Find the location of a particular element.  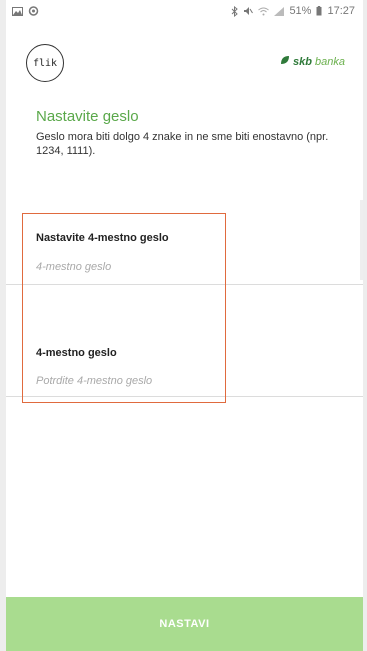

signal-icon is located at coordinates (279, 11).